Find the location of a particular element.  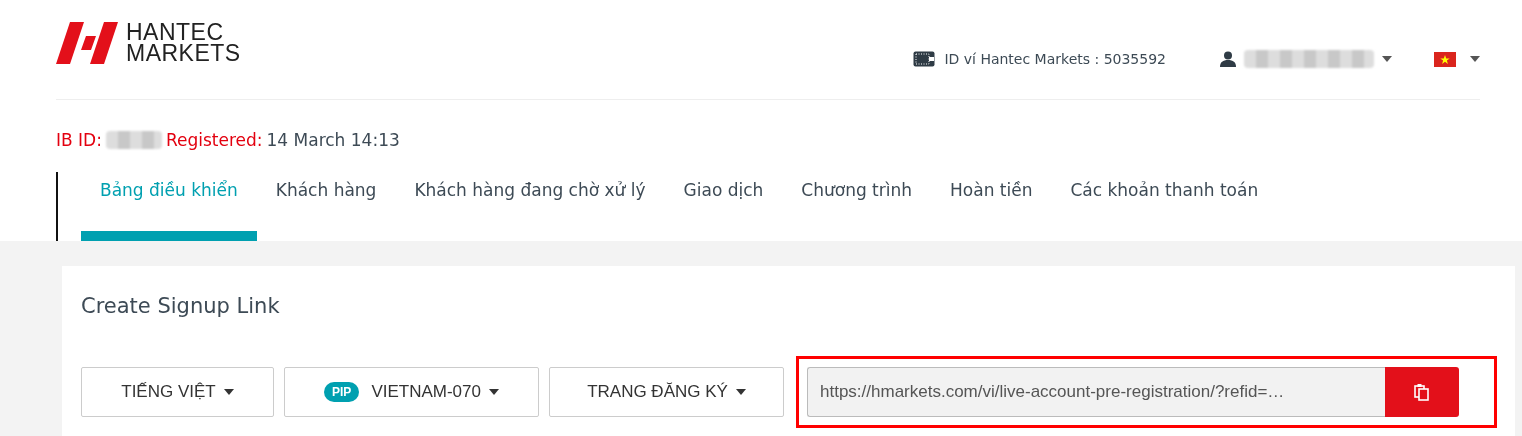

logo-text: MARKETS is located at coordinates (183, 53).